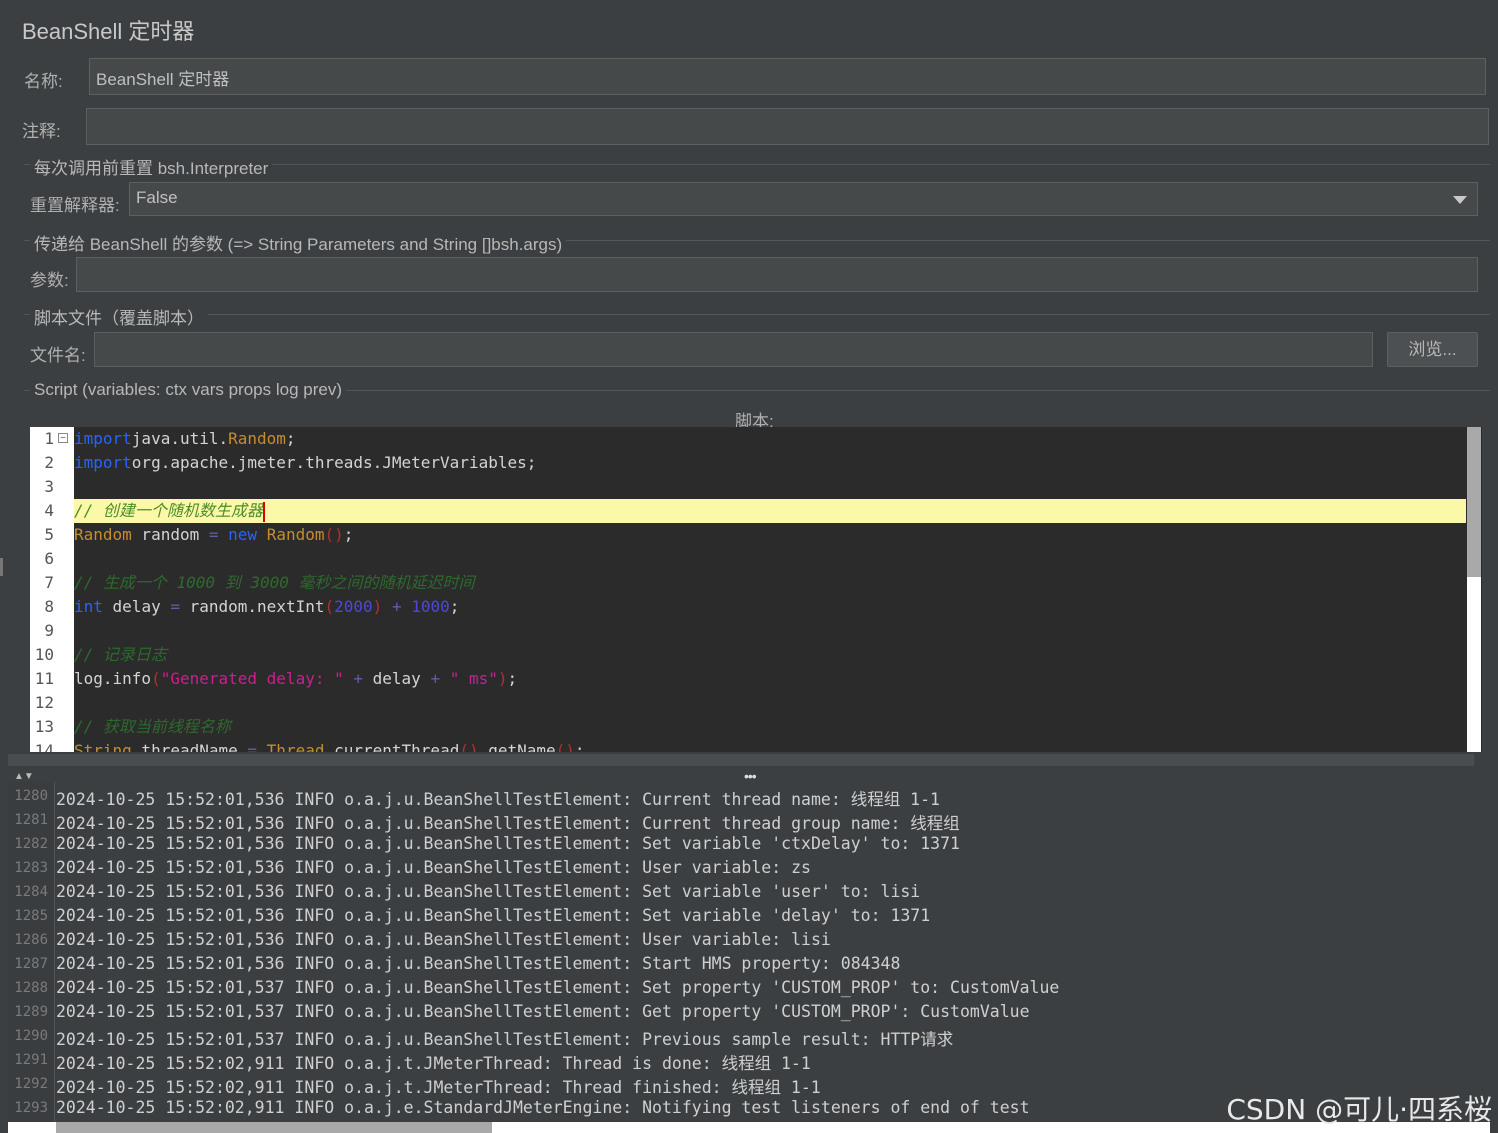 The image size is (1498, 1133). What do you see at coordinates (24, 776) in the screenshot?
I see `collapse-arrows-icon: ▲▼` at bounding box center [24, 776].